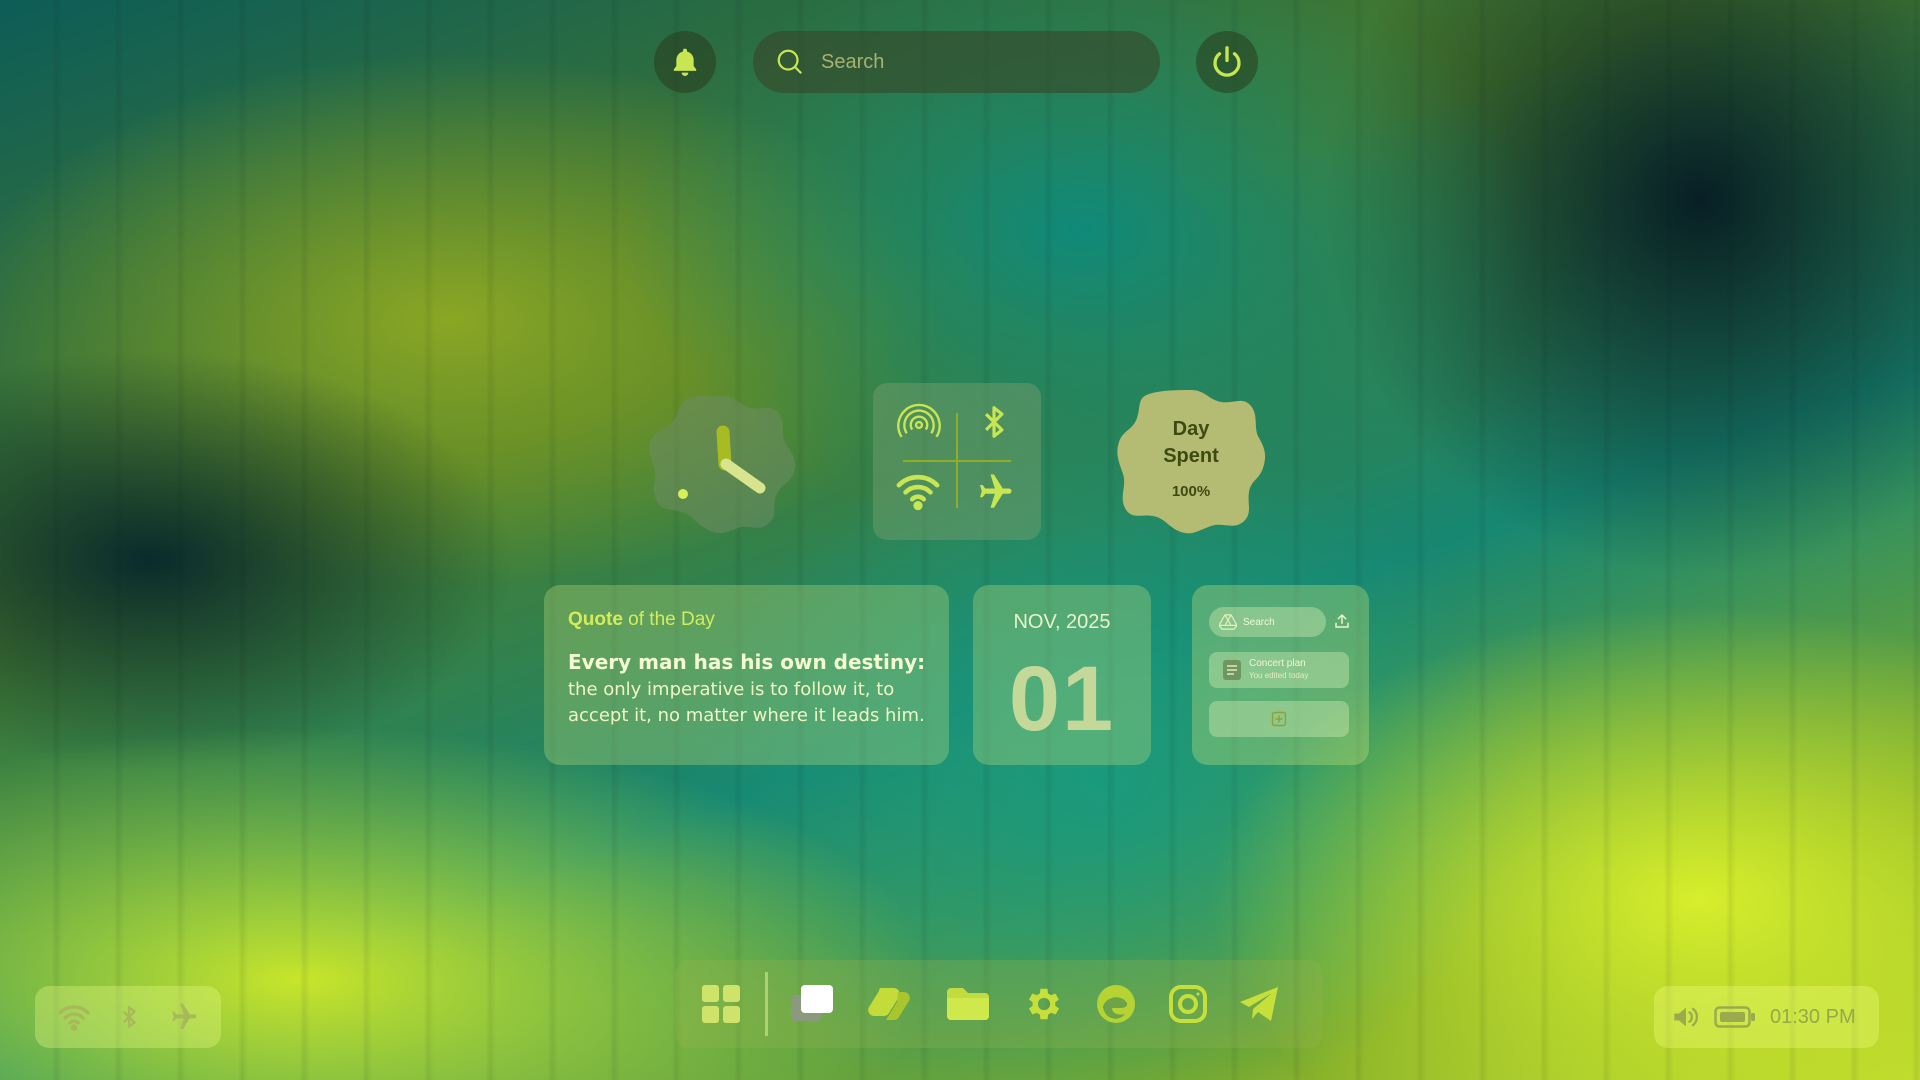  I want to click on instagram-icon, so click(1188, 1004).